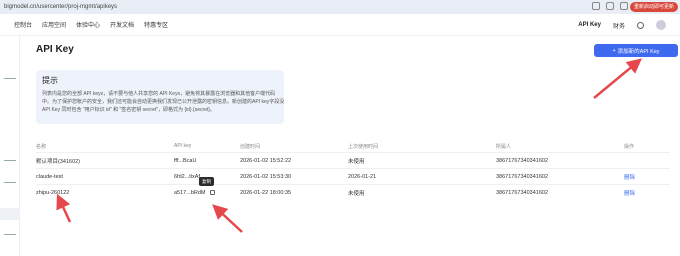 The width and height of the screenshot is (680, 256). Describe the element at coordinates (41, 146) in the screenshot. I see `col-name: 名称` at that location.